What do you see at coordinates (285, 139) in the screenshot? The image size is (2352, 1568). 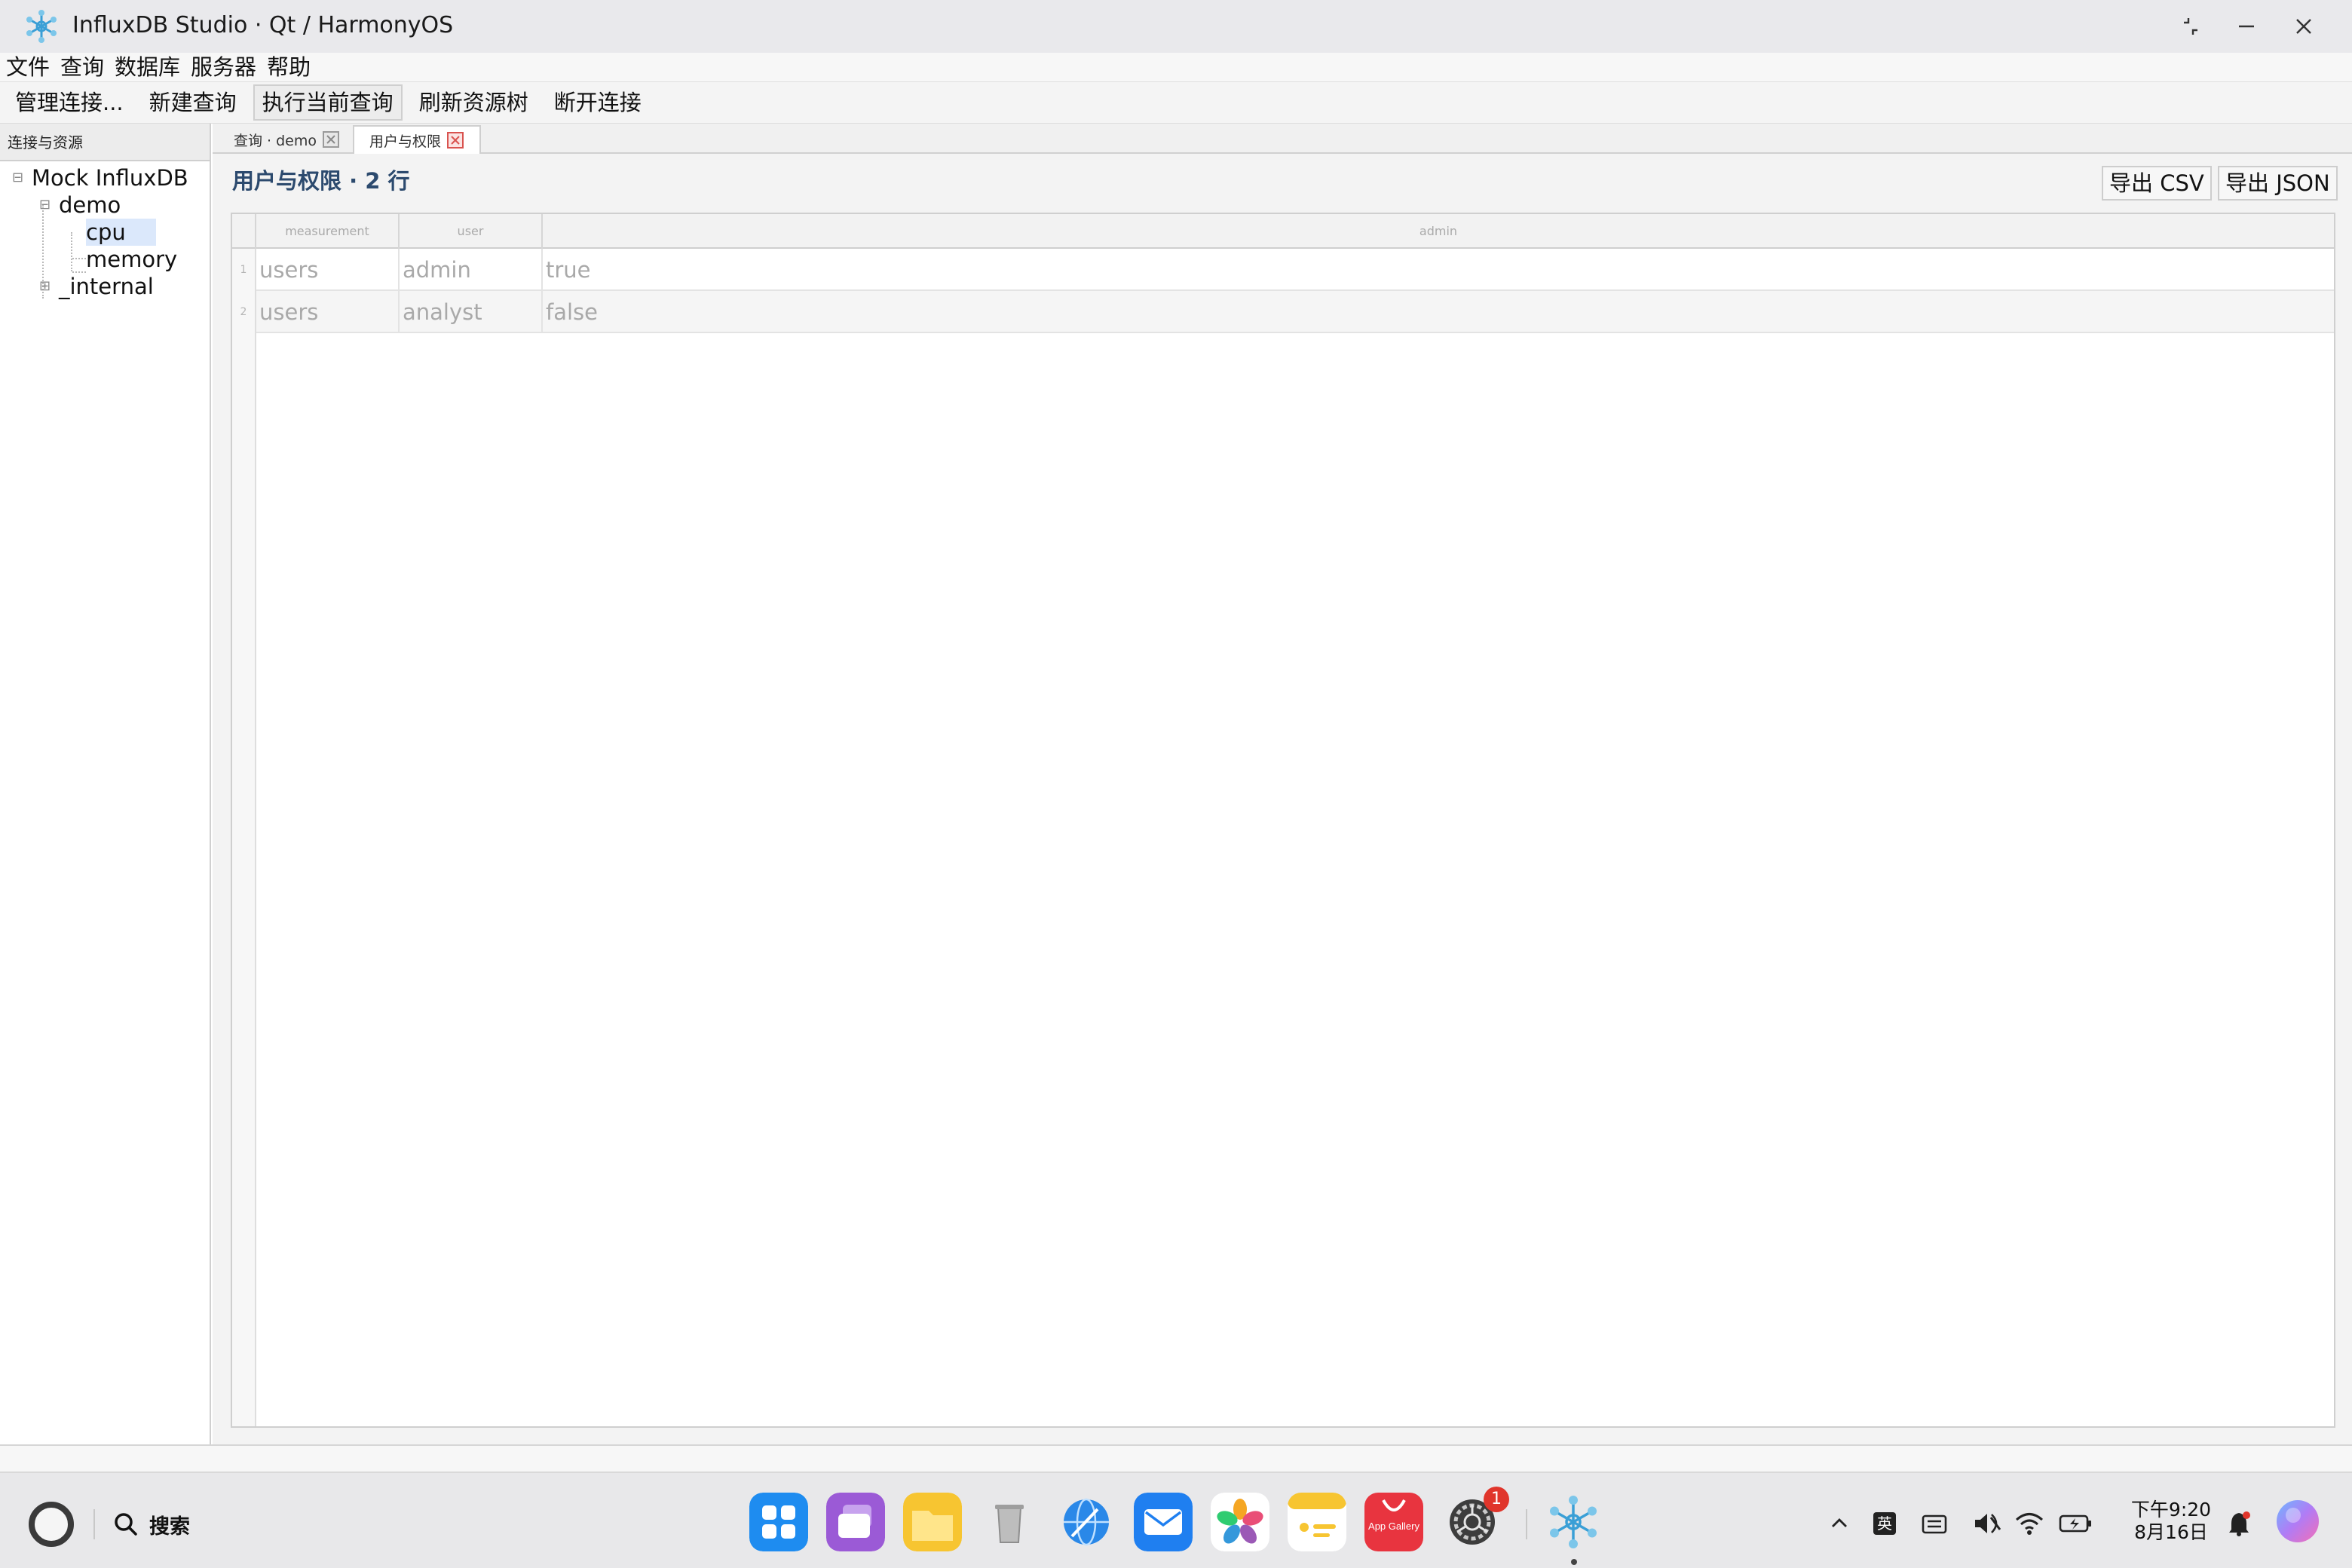 I see `tab-query-demo: 查询 · demo` at bounding box center [285, 139].